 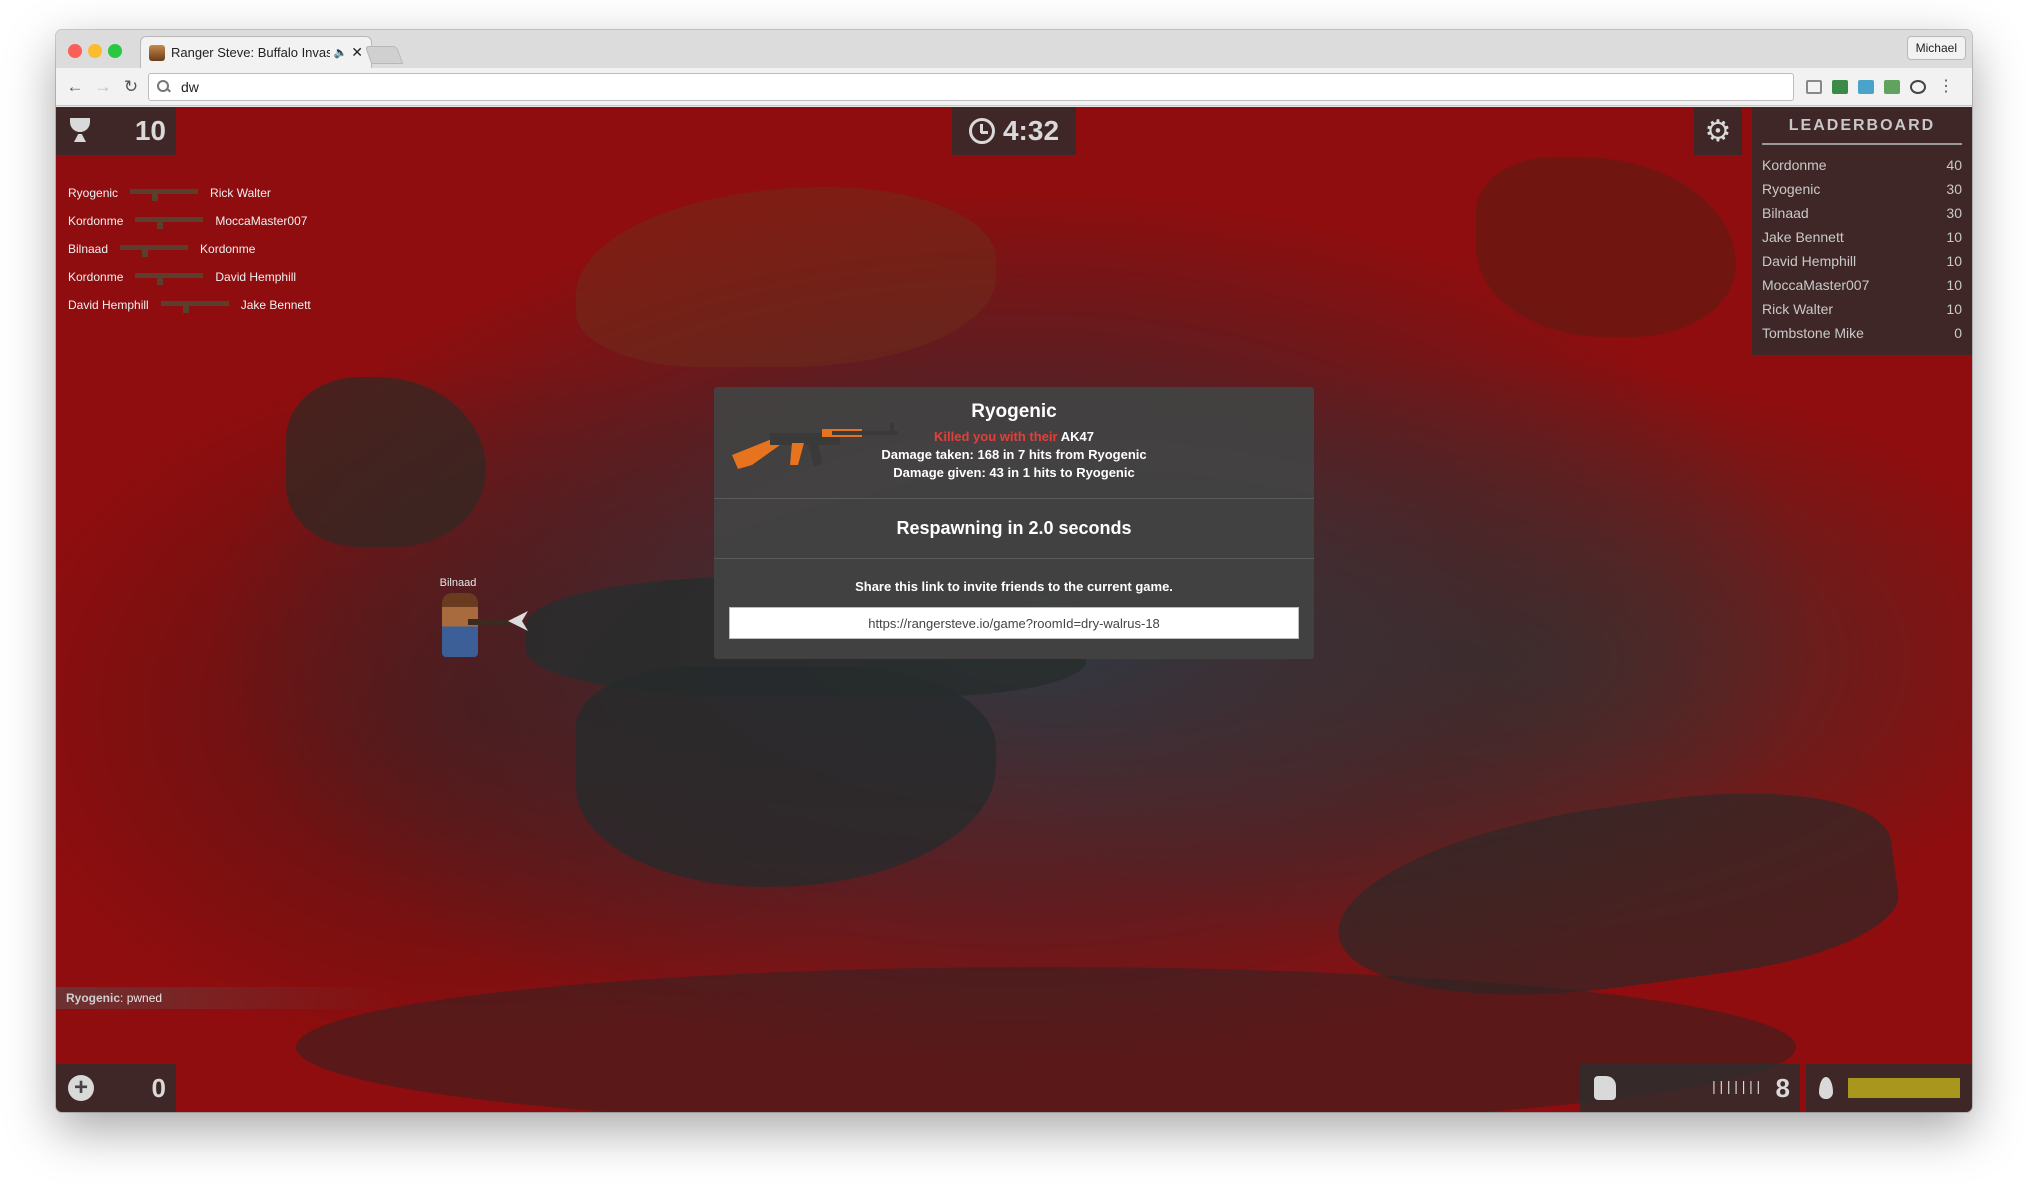 What do you see at coordinates (1066, 472) in the screenshot?
I see `damage-given-to: to` at bounding box center [1066, 472].